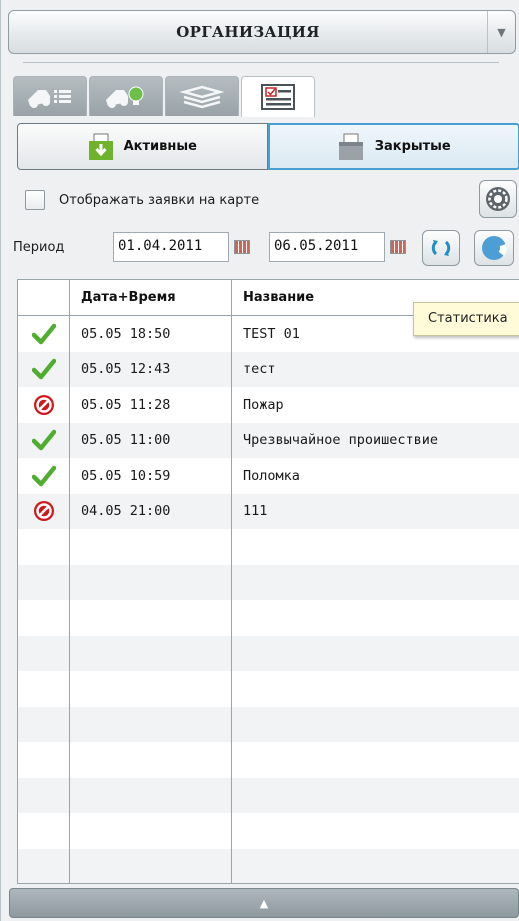  What do you see at coordinates (466, 319) in the screenshot?
I see `statistics-tooltip: Статистика` at bounding box center [466, 319].